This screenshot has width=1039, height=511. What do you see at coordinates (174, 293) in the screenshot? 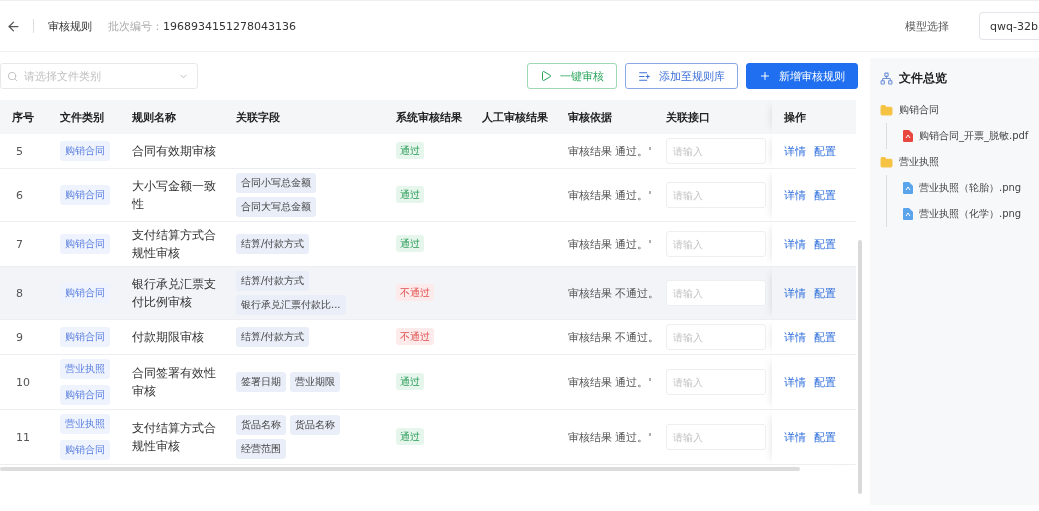
I see `rule-name: 银行承兑汇票支付比例审核` at bounding box center [174, 293].